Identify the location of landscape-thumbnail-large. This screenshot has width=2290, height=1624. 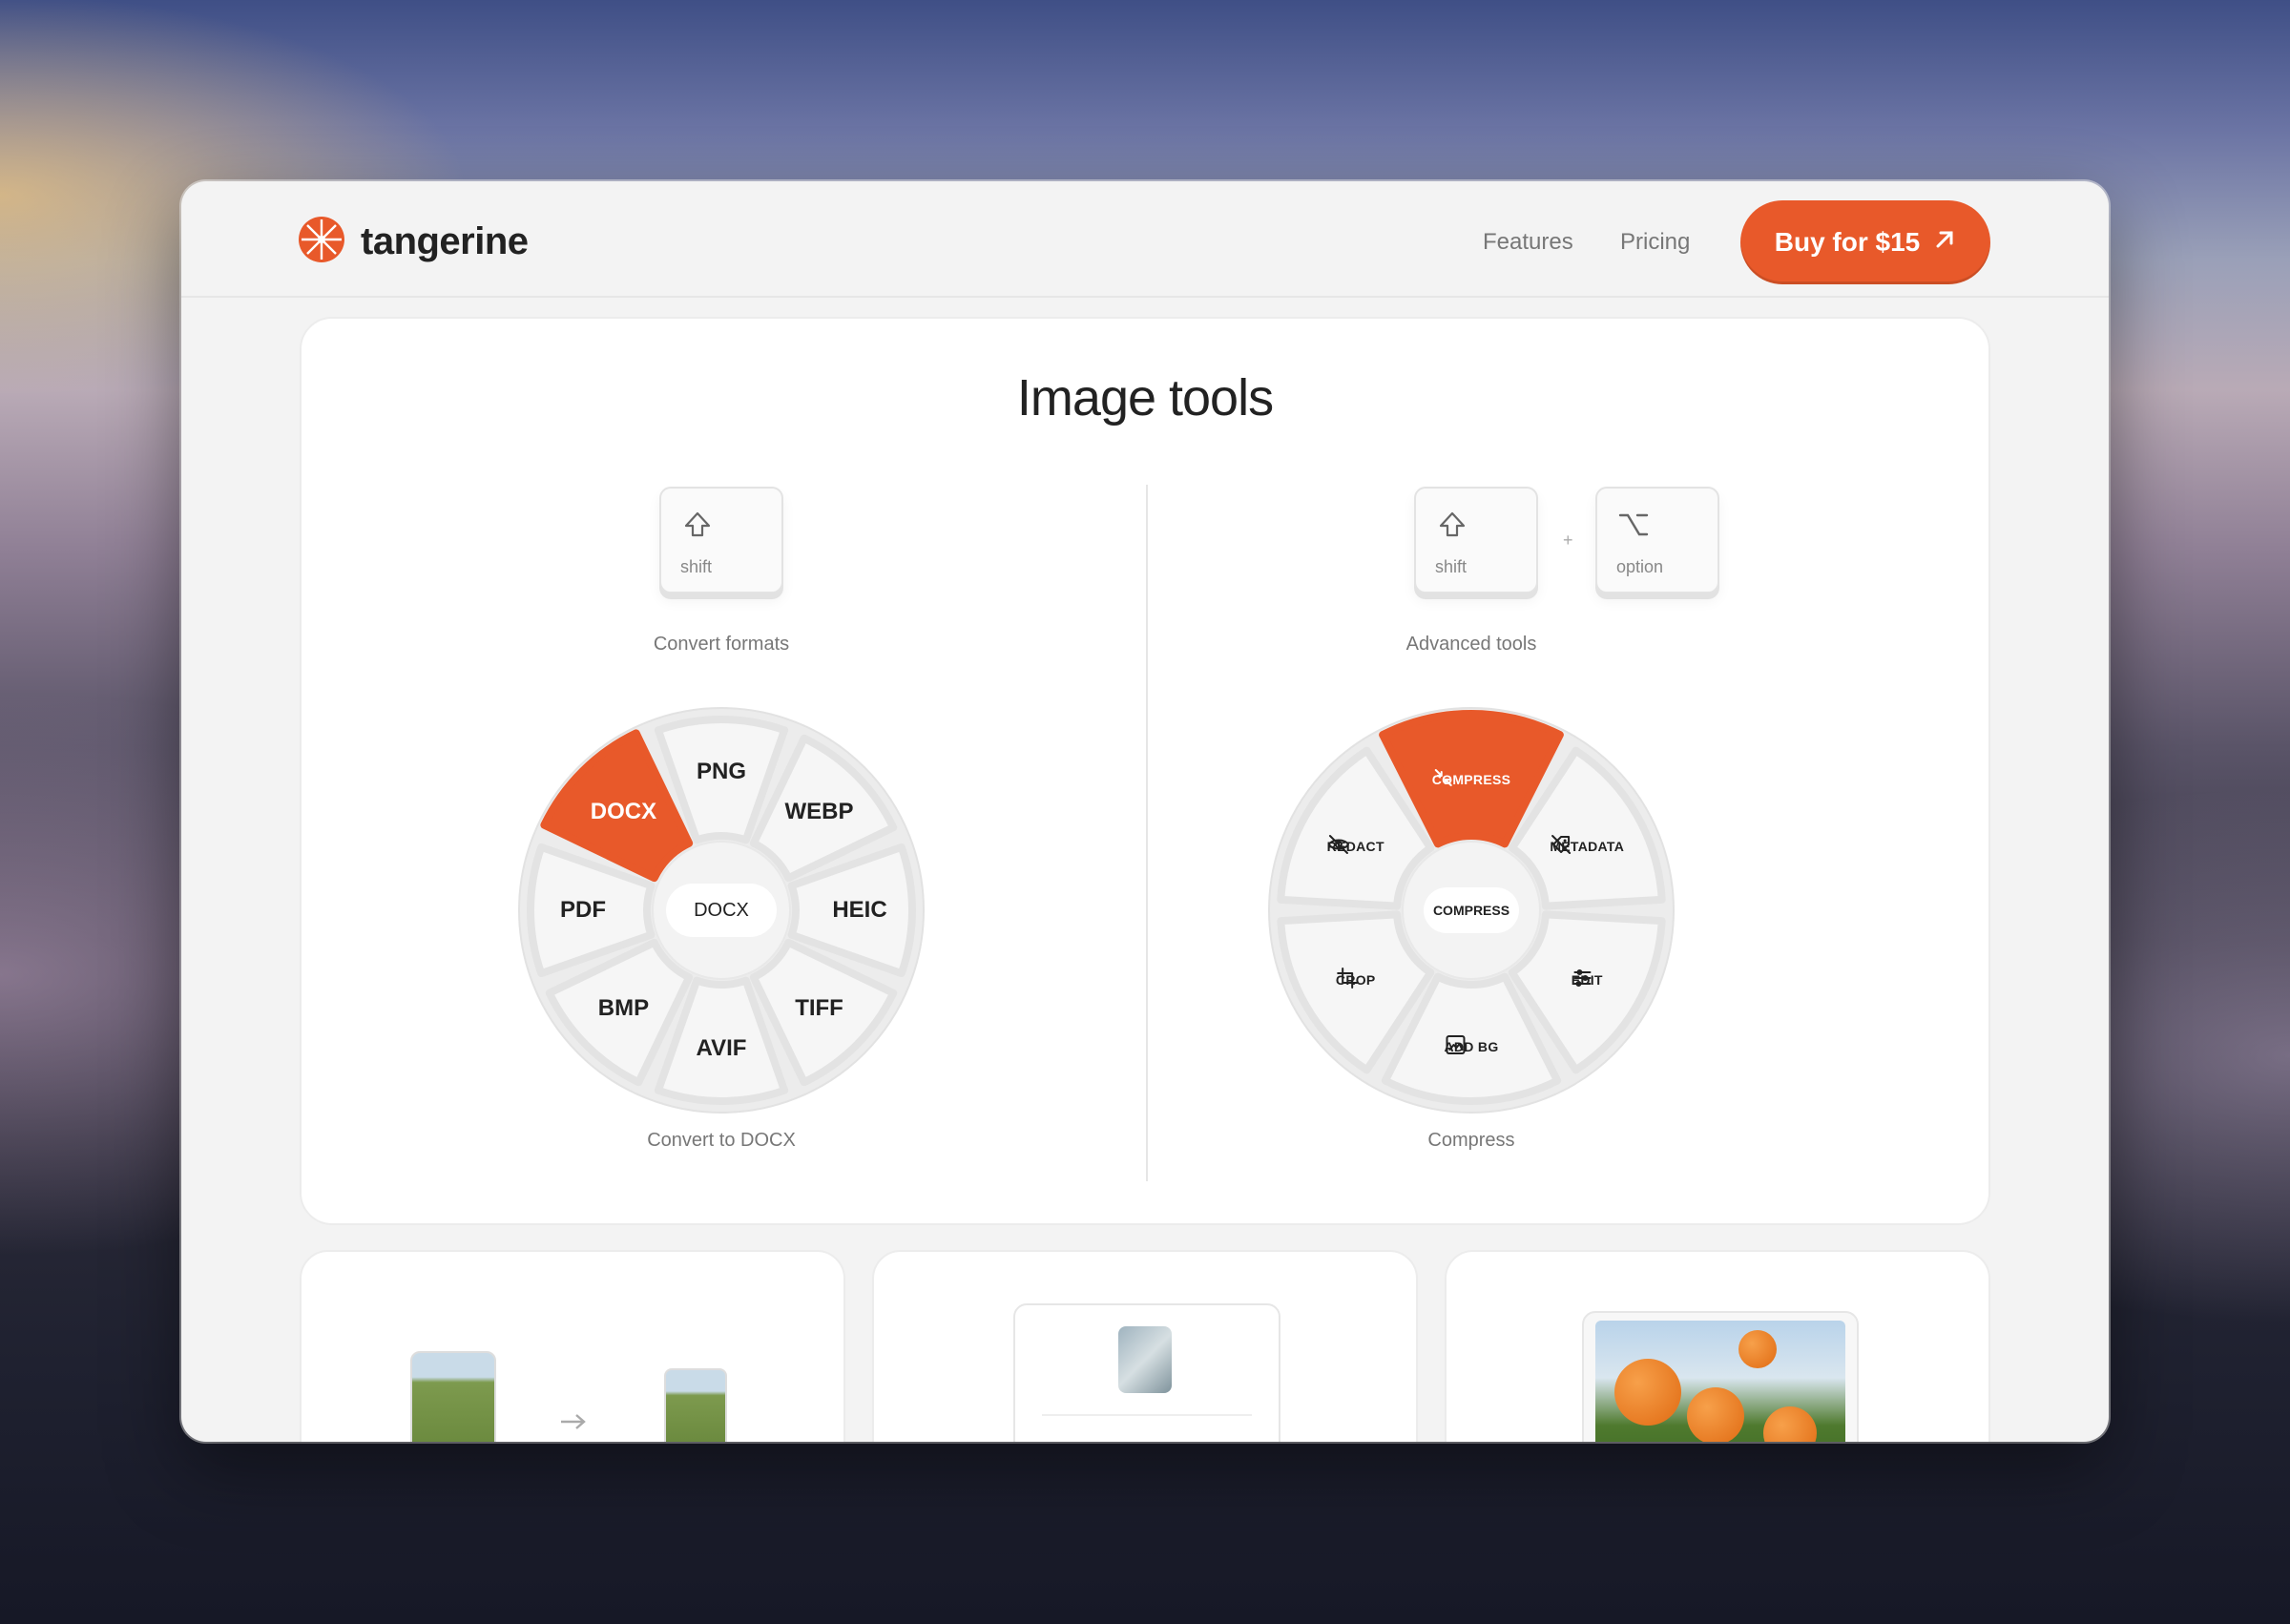
(453, 1396).